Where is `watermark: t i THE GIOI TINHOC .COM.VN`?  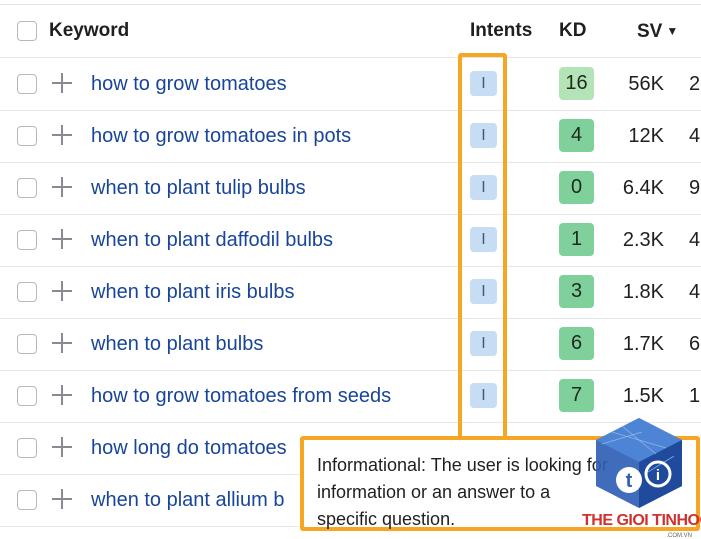 watermark: t i THE GIOI TINHOC .COM.VN is located at coordinates (641, 475).